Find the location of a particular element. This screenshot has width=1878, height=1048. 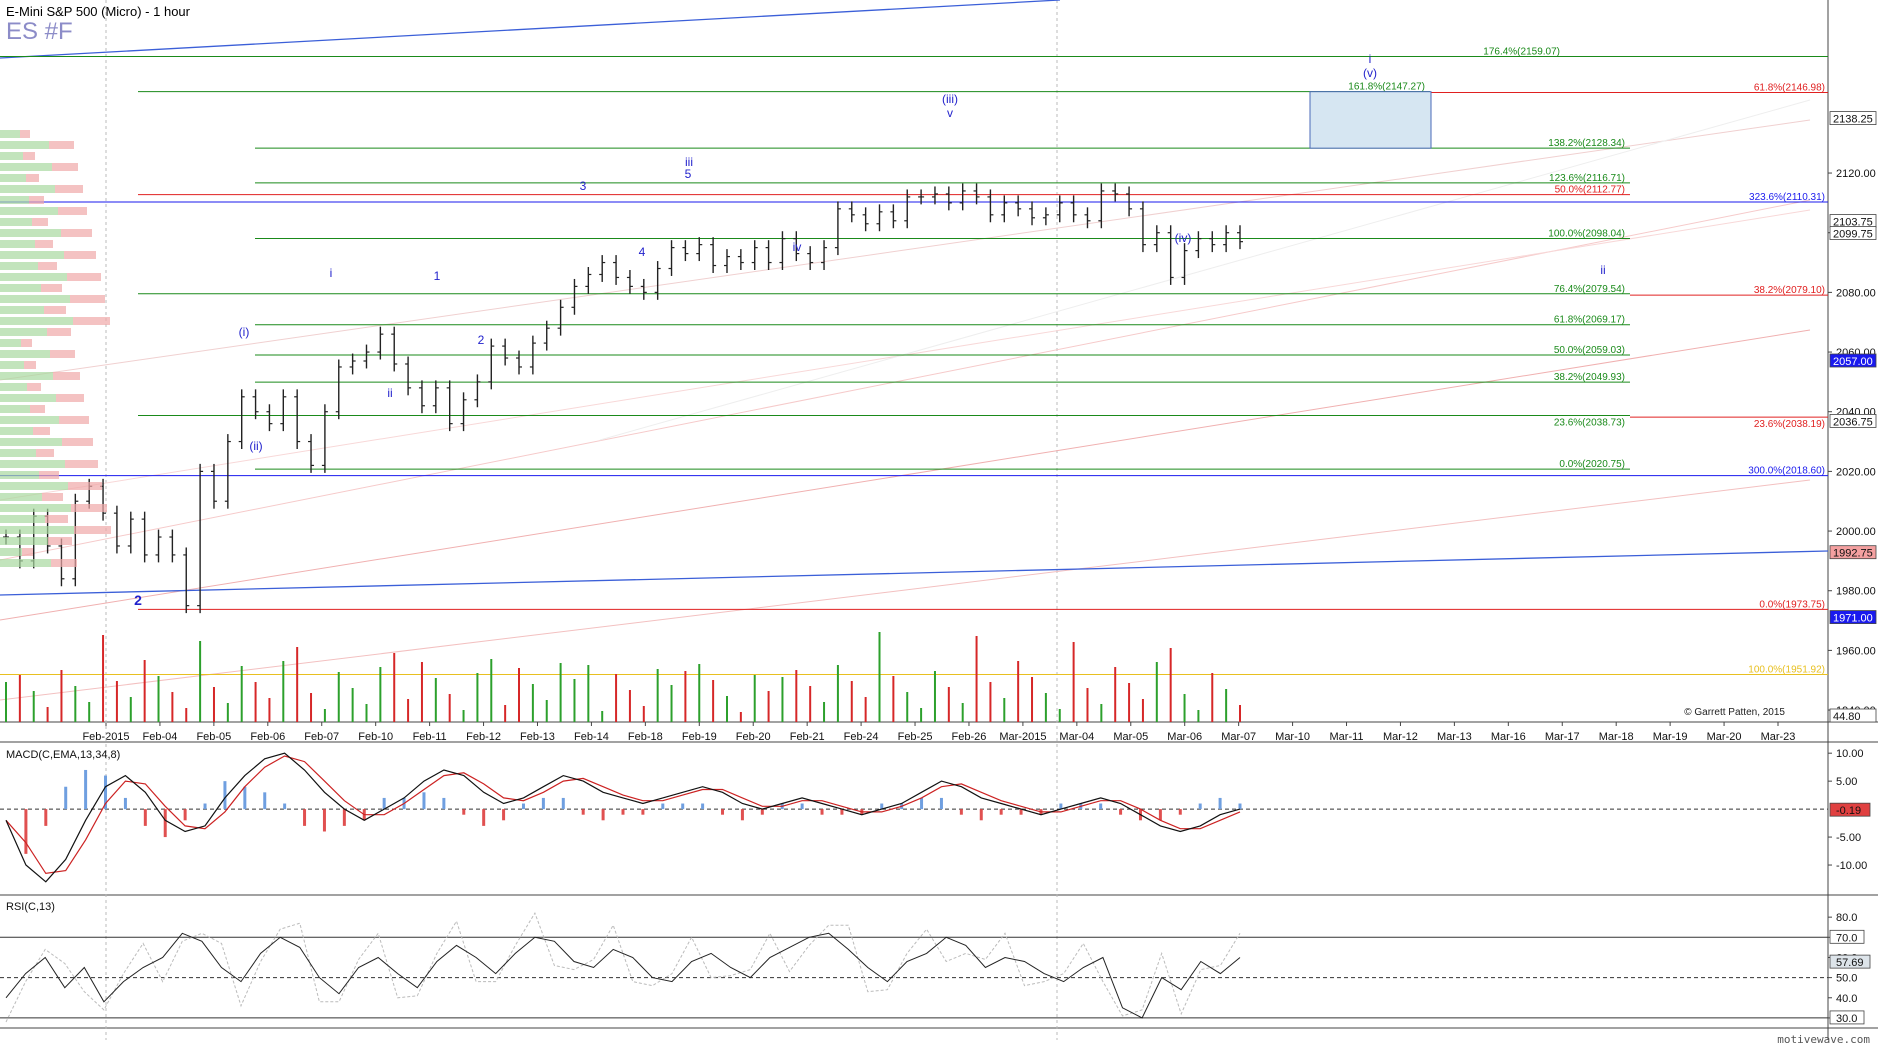

price-label: 2138.25 is located at coordinates (1853, 120).